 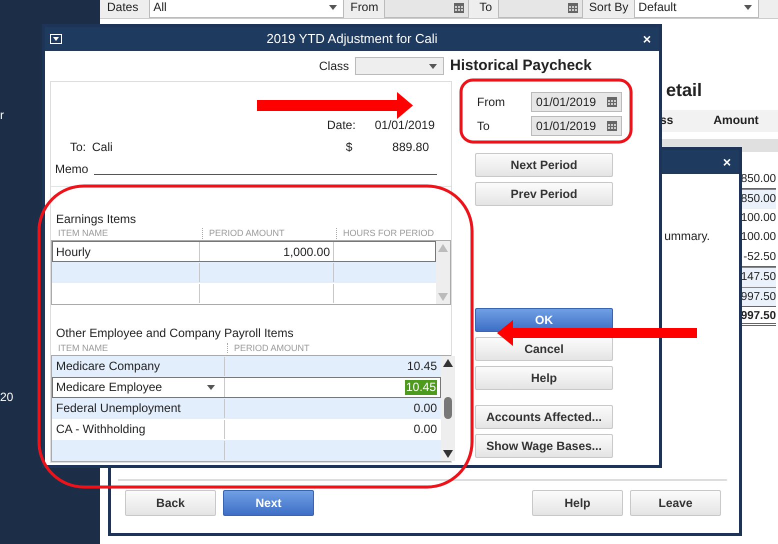 What do you see at coordinates (306, 252) in the screenshot?
I see `table-cell: 1,000.00` at bounding box center [306, 252].